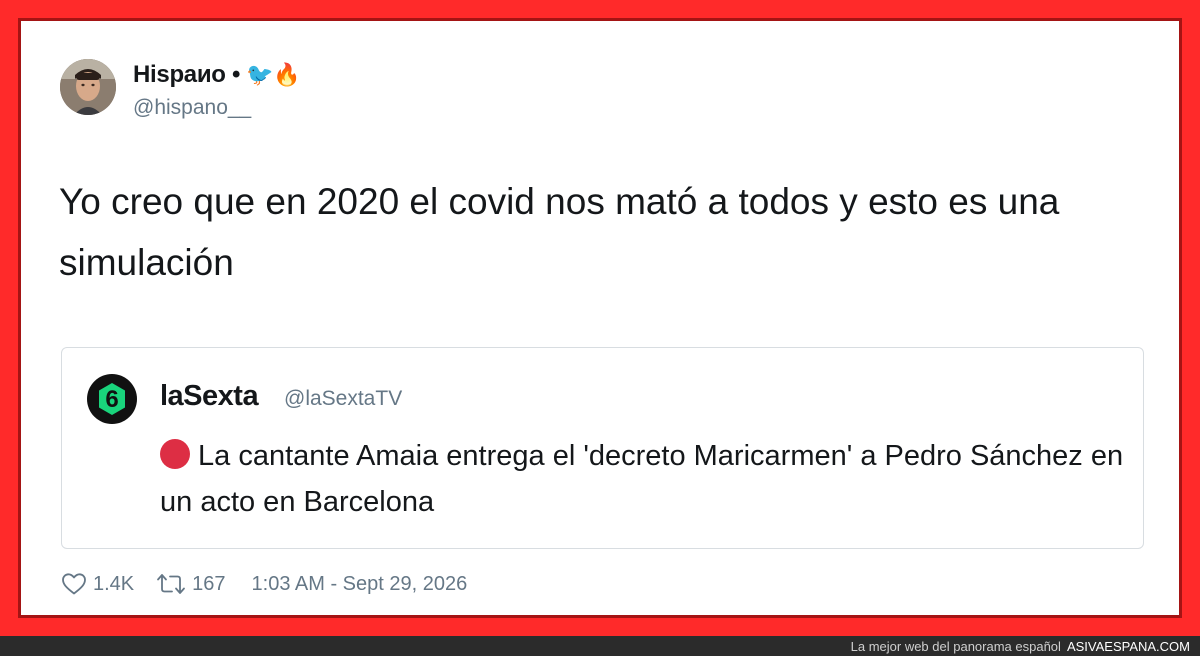  What do you see at coordinates (209, 396) in the screenshot?
I see `quoted-author-name: laSexta` at bounding box center [209, 396].